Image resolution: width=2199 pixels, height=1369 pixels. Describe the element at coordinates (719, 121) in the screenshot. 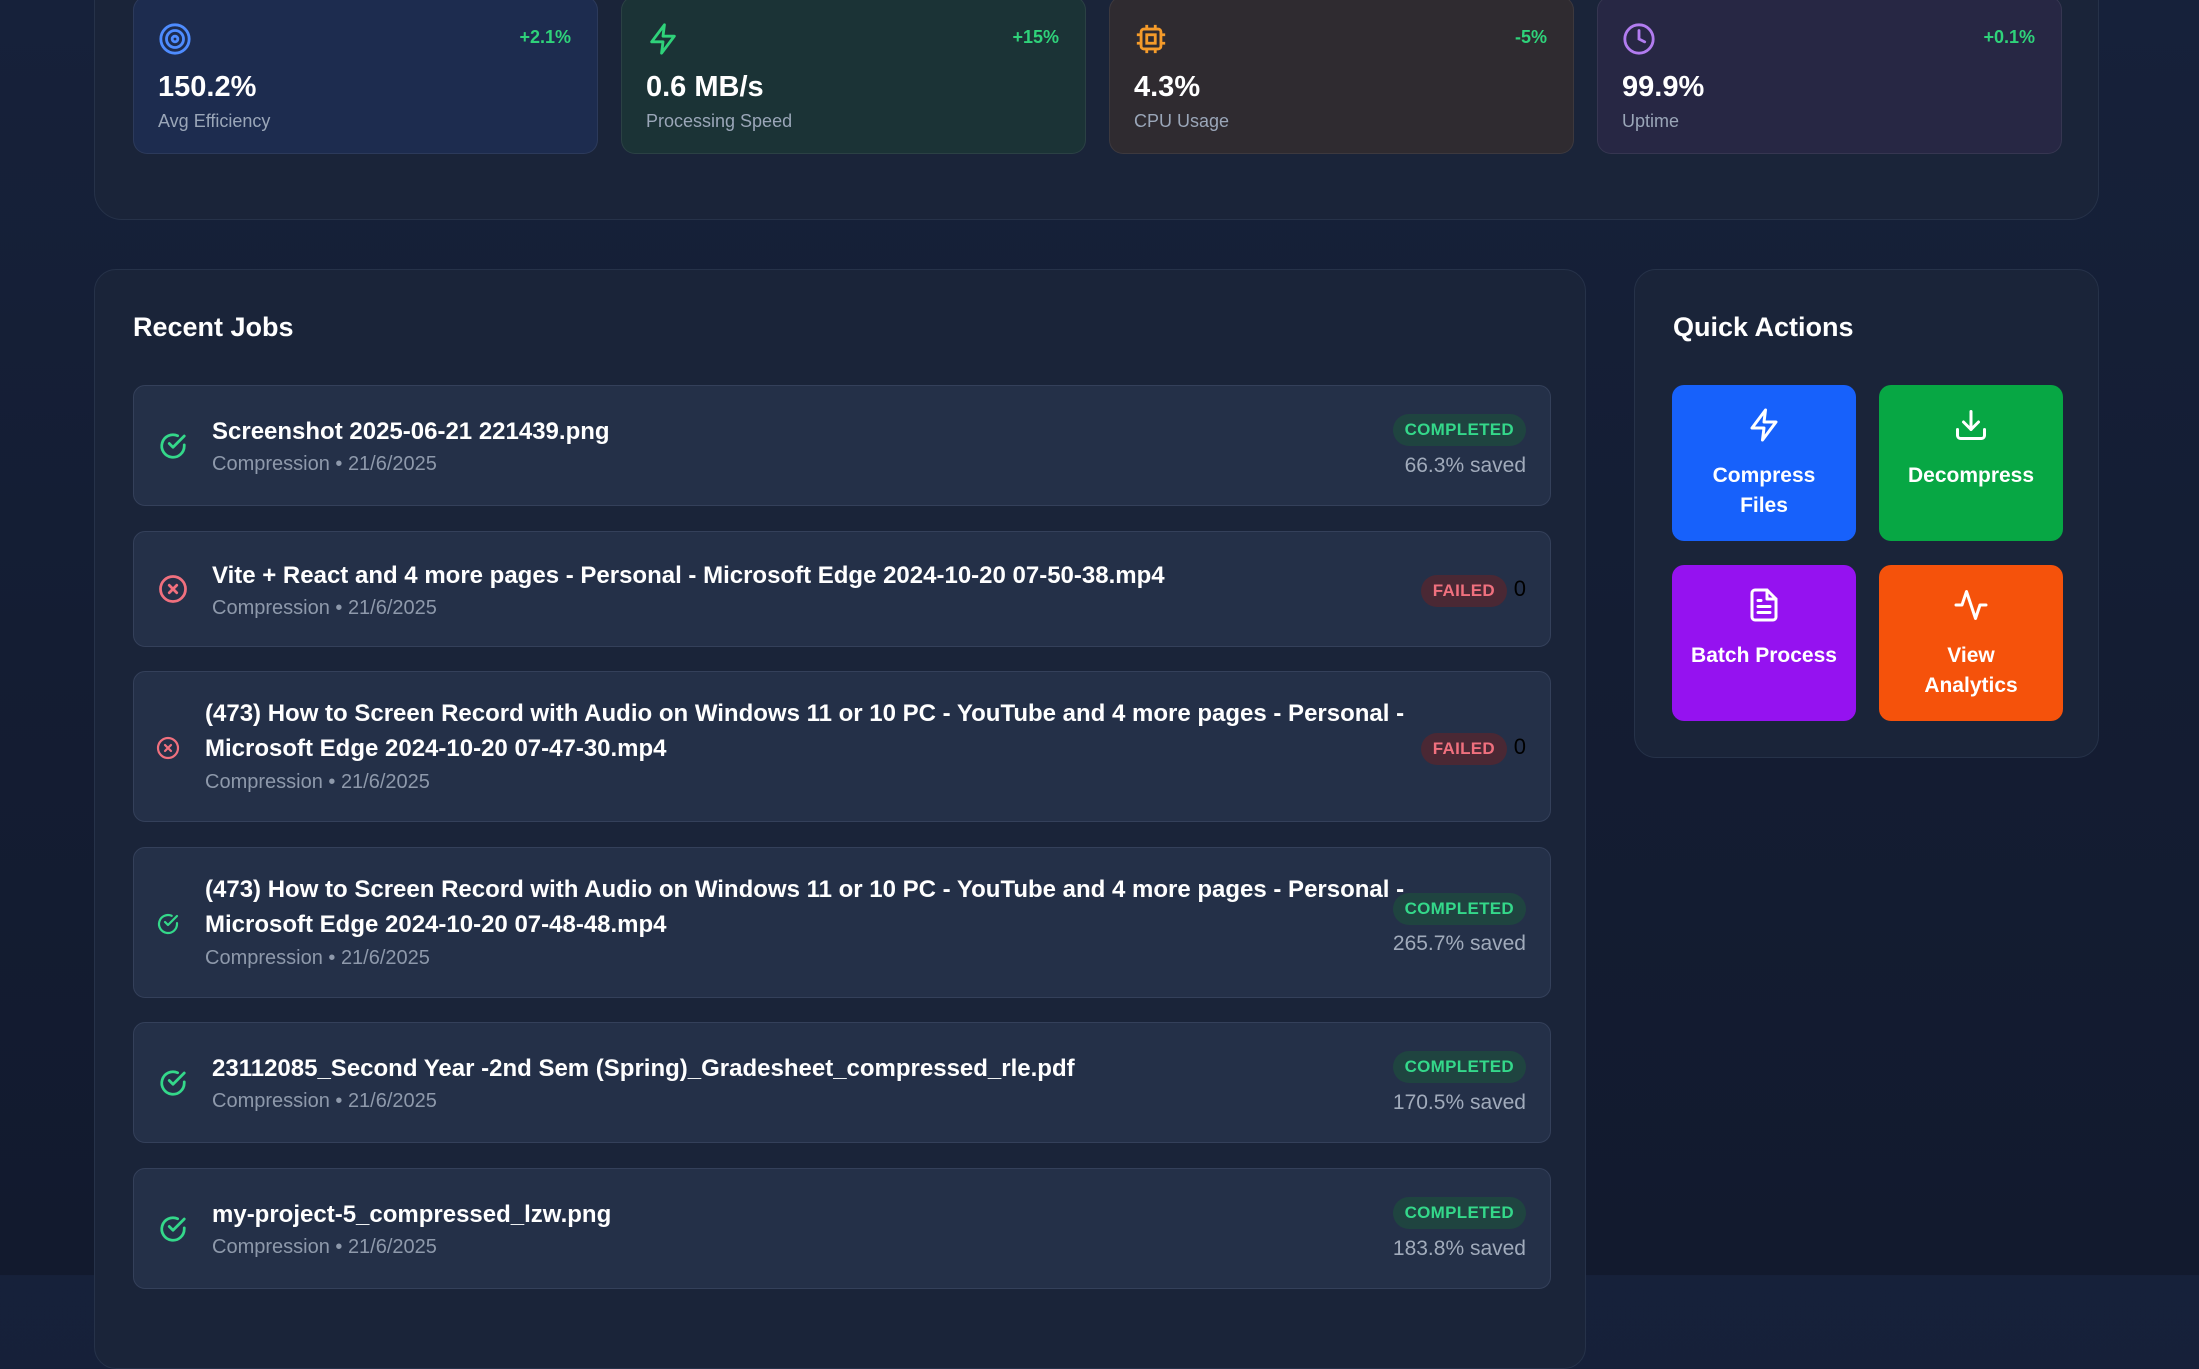

I see `stat-label: Processing Speed` at that location.